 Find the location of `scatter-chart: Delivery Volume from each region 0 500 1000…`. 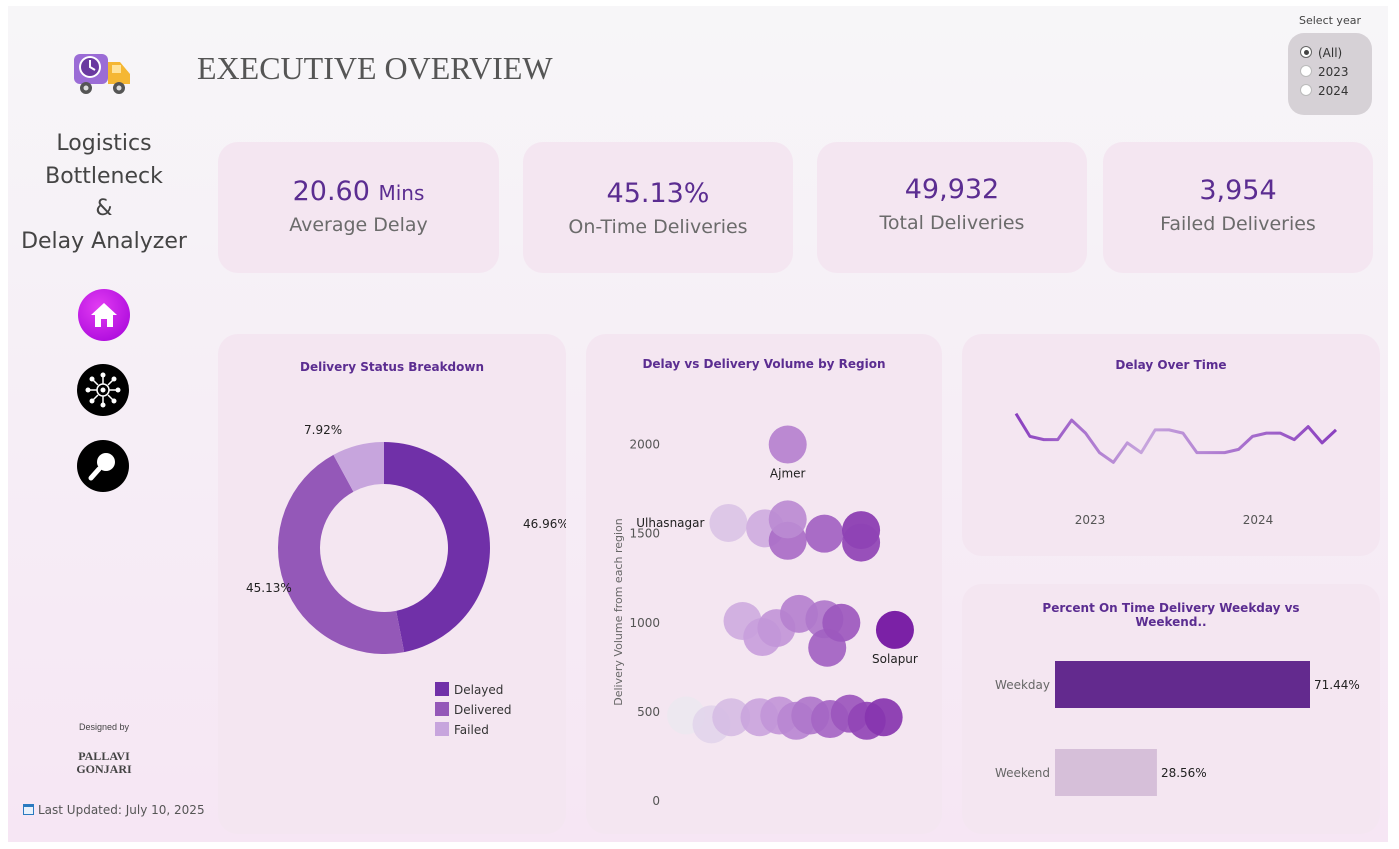

scatter-chart: Delivery Volume from each region 0 500 1000… is located at coordinates (765, 616).